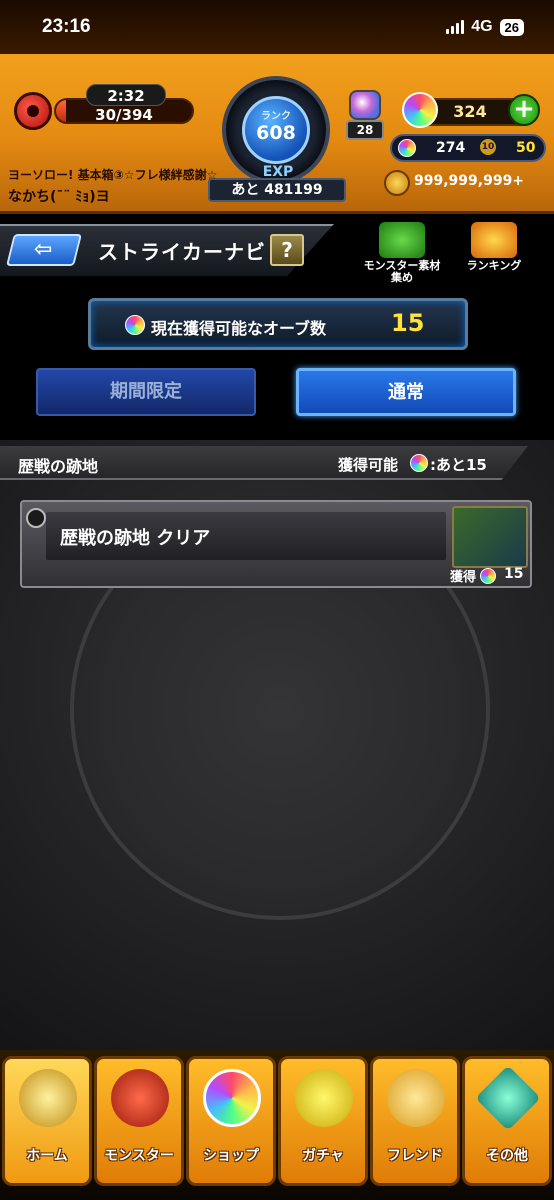 The image size is (554, 1200). I want to click on player-message: ヨーソロー! 基本箱③☆フレ様絆感謝☆, so click(113, 175).